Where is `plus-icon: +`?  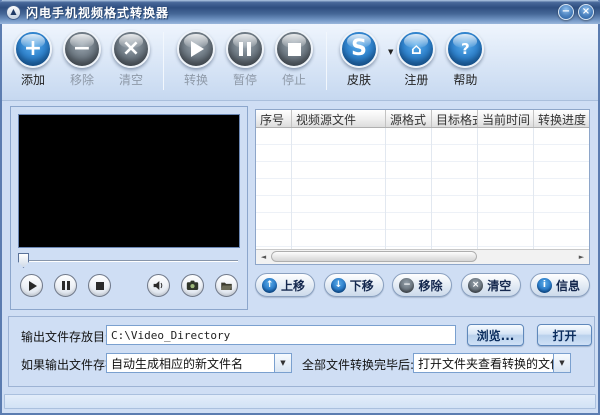
plus-icon: + is located at coordinates (33, 48).